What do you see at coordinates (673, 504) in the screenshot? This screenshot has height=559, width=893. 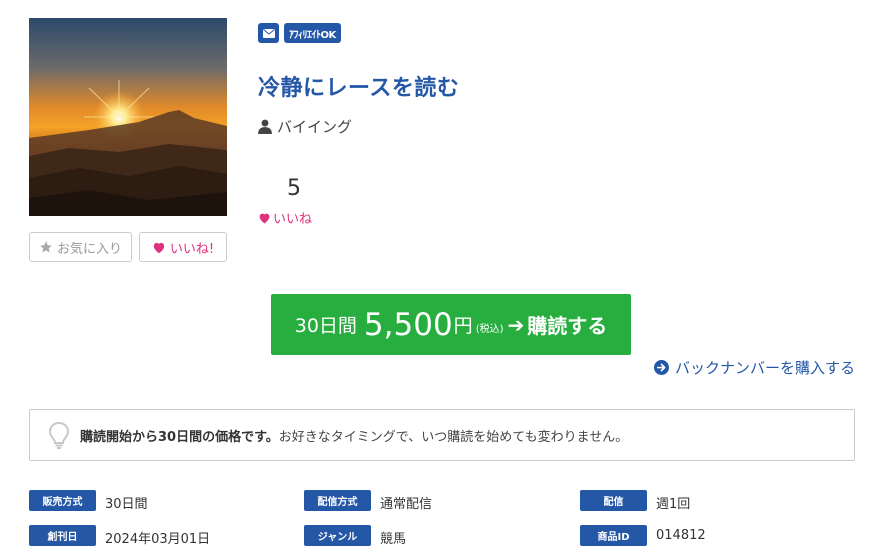 I see `info-value-delivery: 週1回` at bounding box center [673, 504].